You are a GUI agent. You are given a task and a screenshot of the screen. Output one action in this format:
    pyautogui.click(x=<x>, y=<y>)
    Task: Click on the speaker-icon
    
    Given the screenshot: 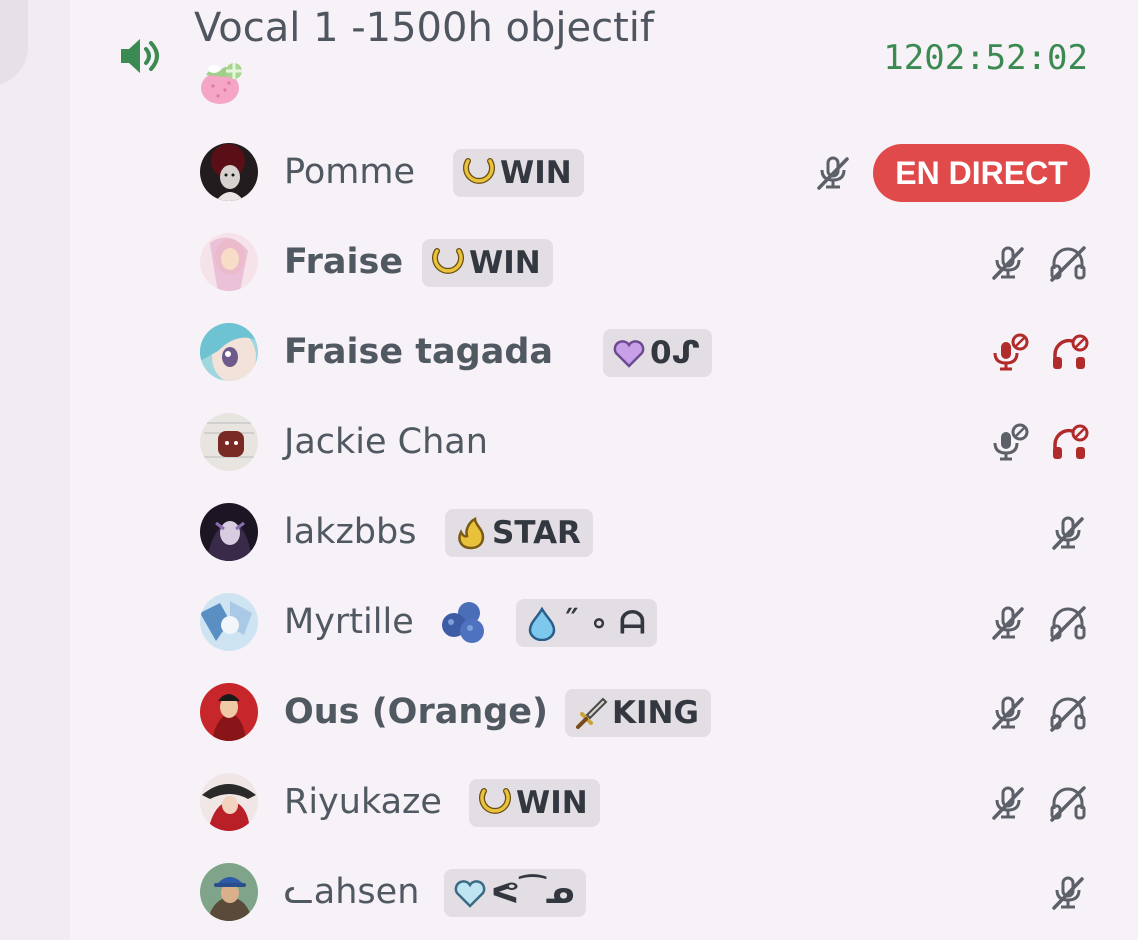 What is the action you would take?
    pyautogui.click(x=140, y=56)
    